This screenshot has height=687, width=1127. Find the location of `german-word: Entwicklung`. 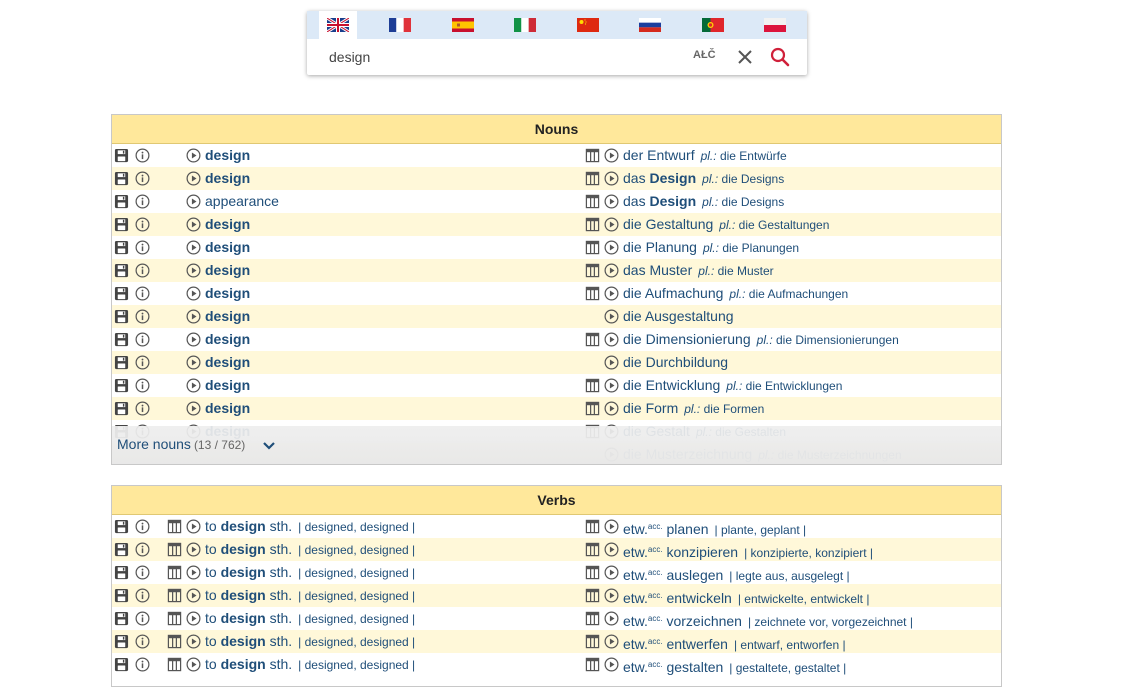

german-word: Entwicklung is located at coordinates (683, 385).